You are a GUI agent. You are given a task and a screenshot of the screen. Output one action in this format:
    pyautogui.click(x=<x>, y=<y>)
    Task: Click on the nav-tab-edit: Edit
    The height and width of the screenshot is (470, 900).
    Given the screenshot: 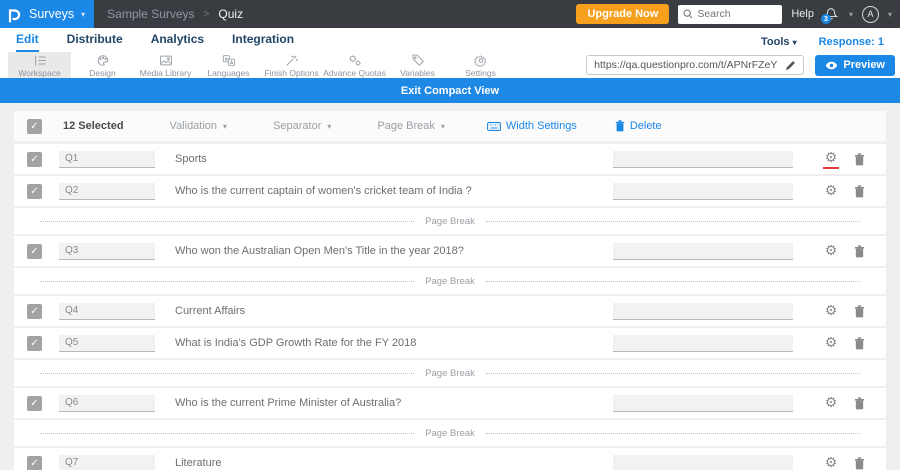 What is the action you would take?
    pyautogui.click(x=27, y=42)
    